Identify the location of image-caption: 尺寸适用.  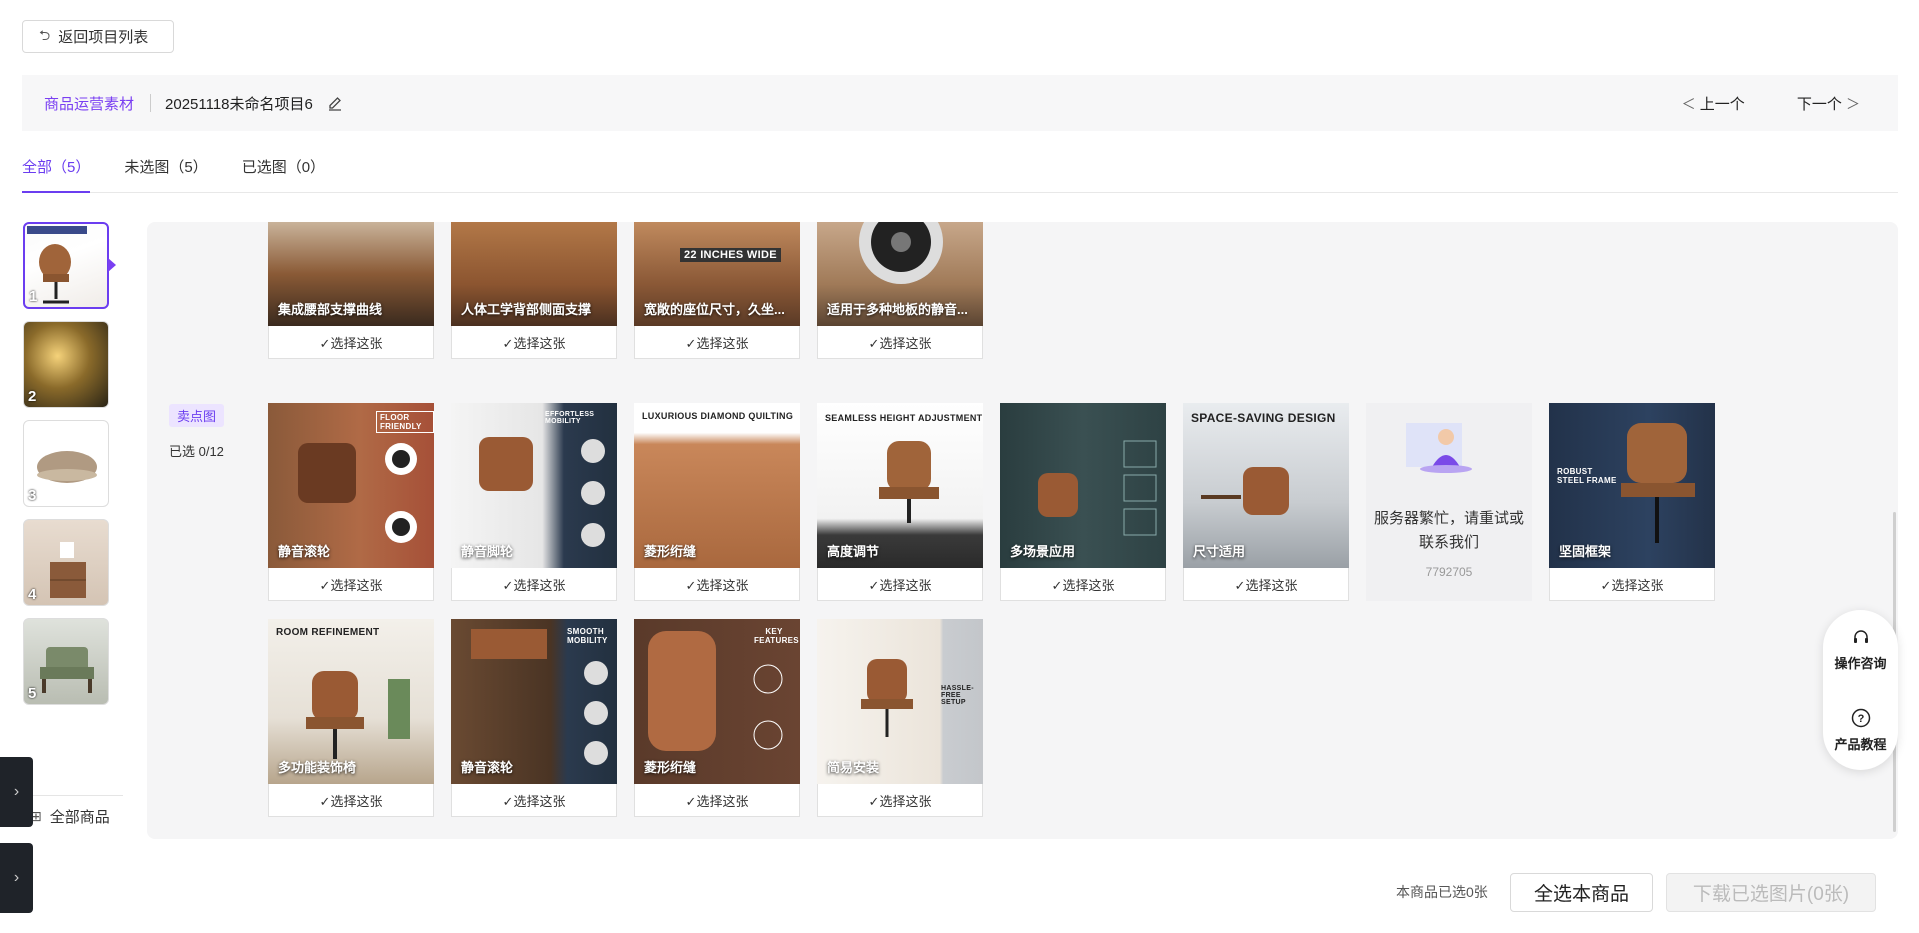
(1219, 551).